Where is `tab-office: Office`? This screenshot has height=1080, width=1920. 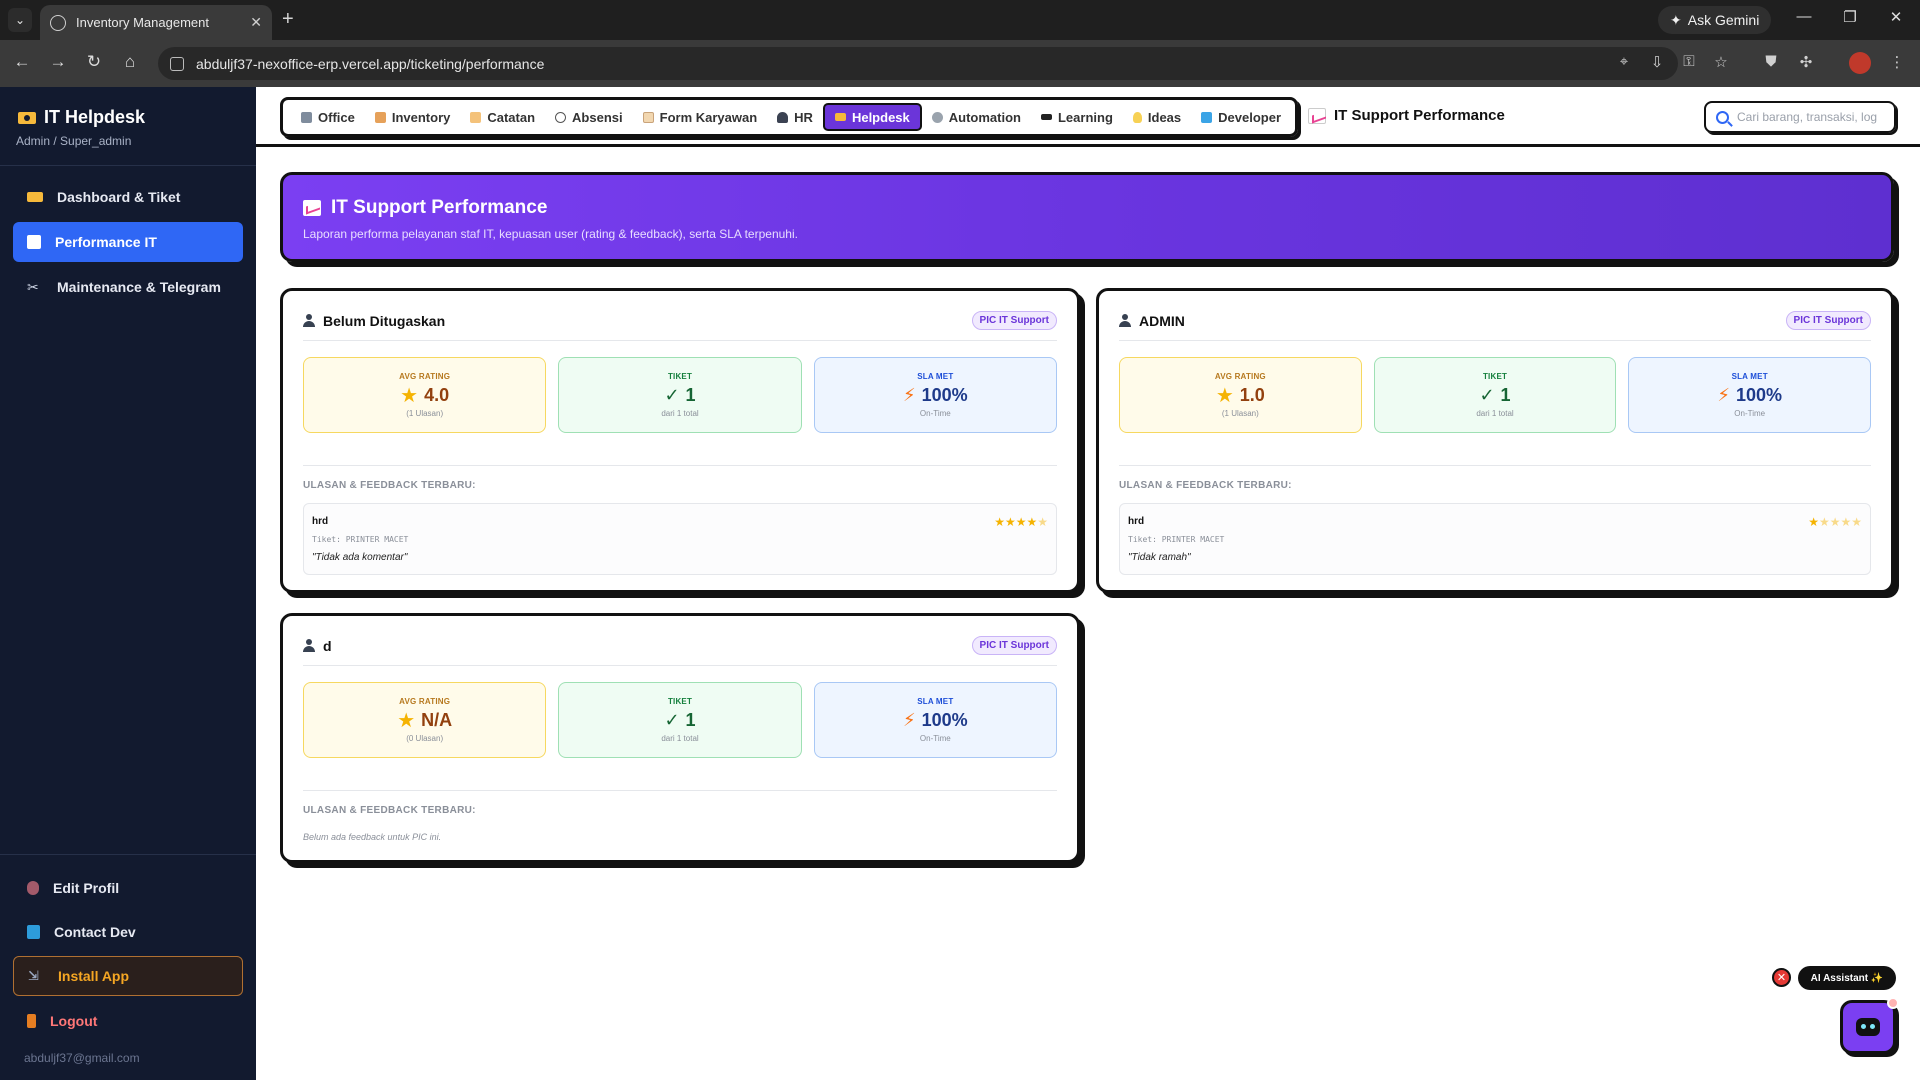
tab-office: Office is located at coordinates (328, 117).